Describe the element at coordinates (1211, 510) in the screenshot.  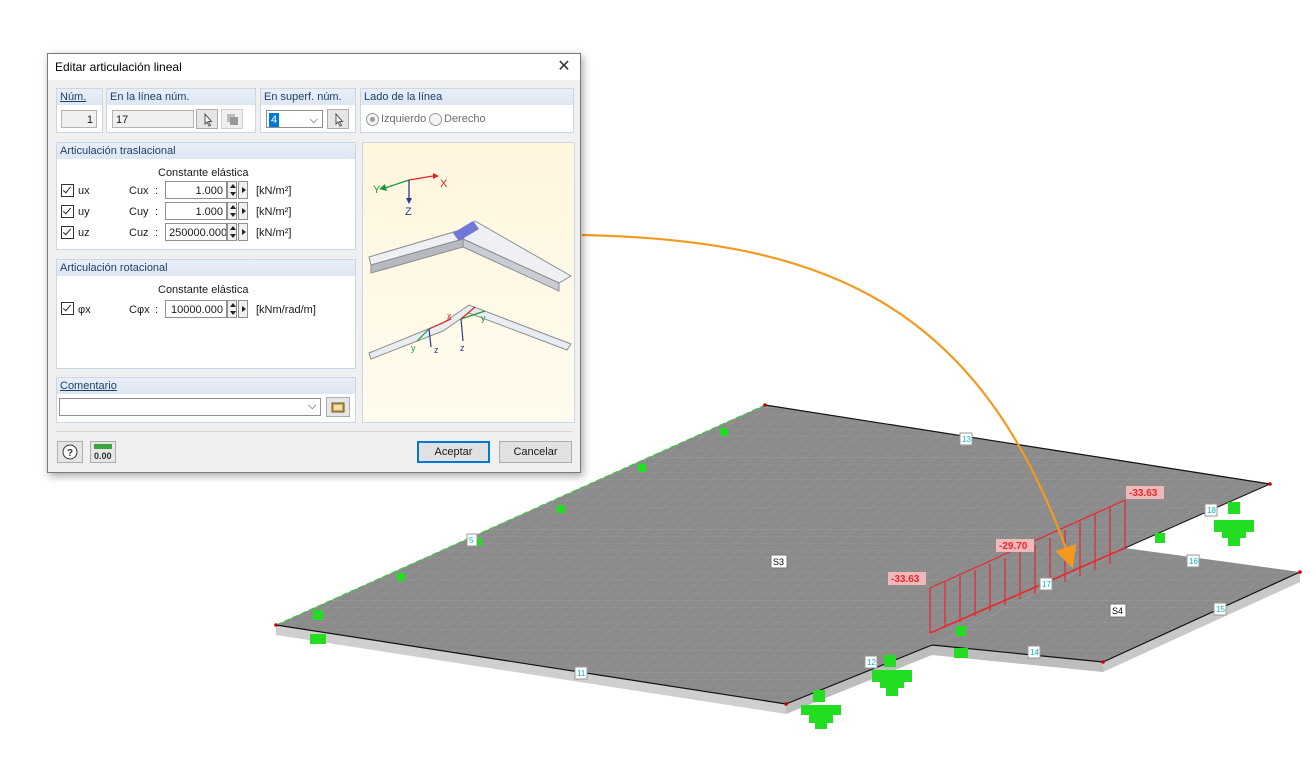
I see `line-label: 18` at that location.